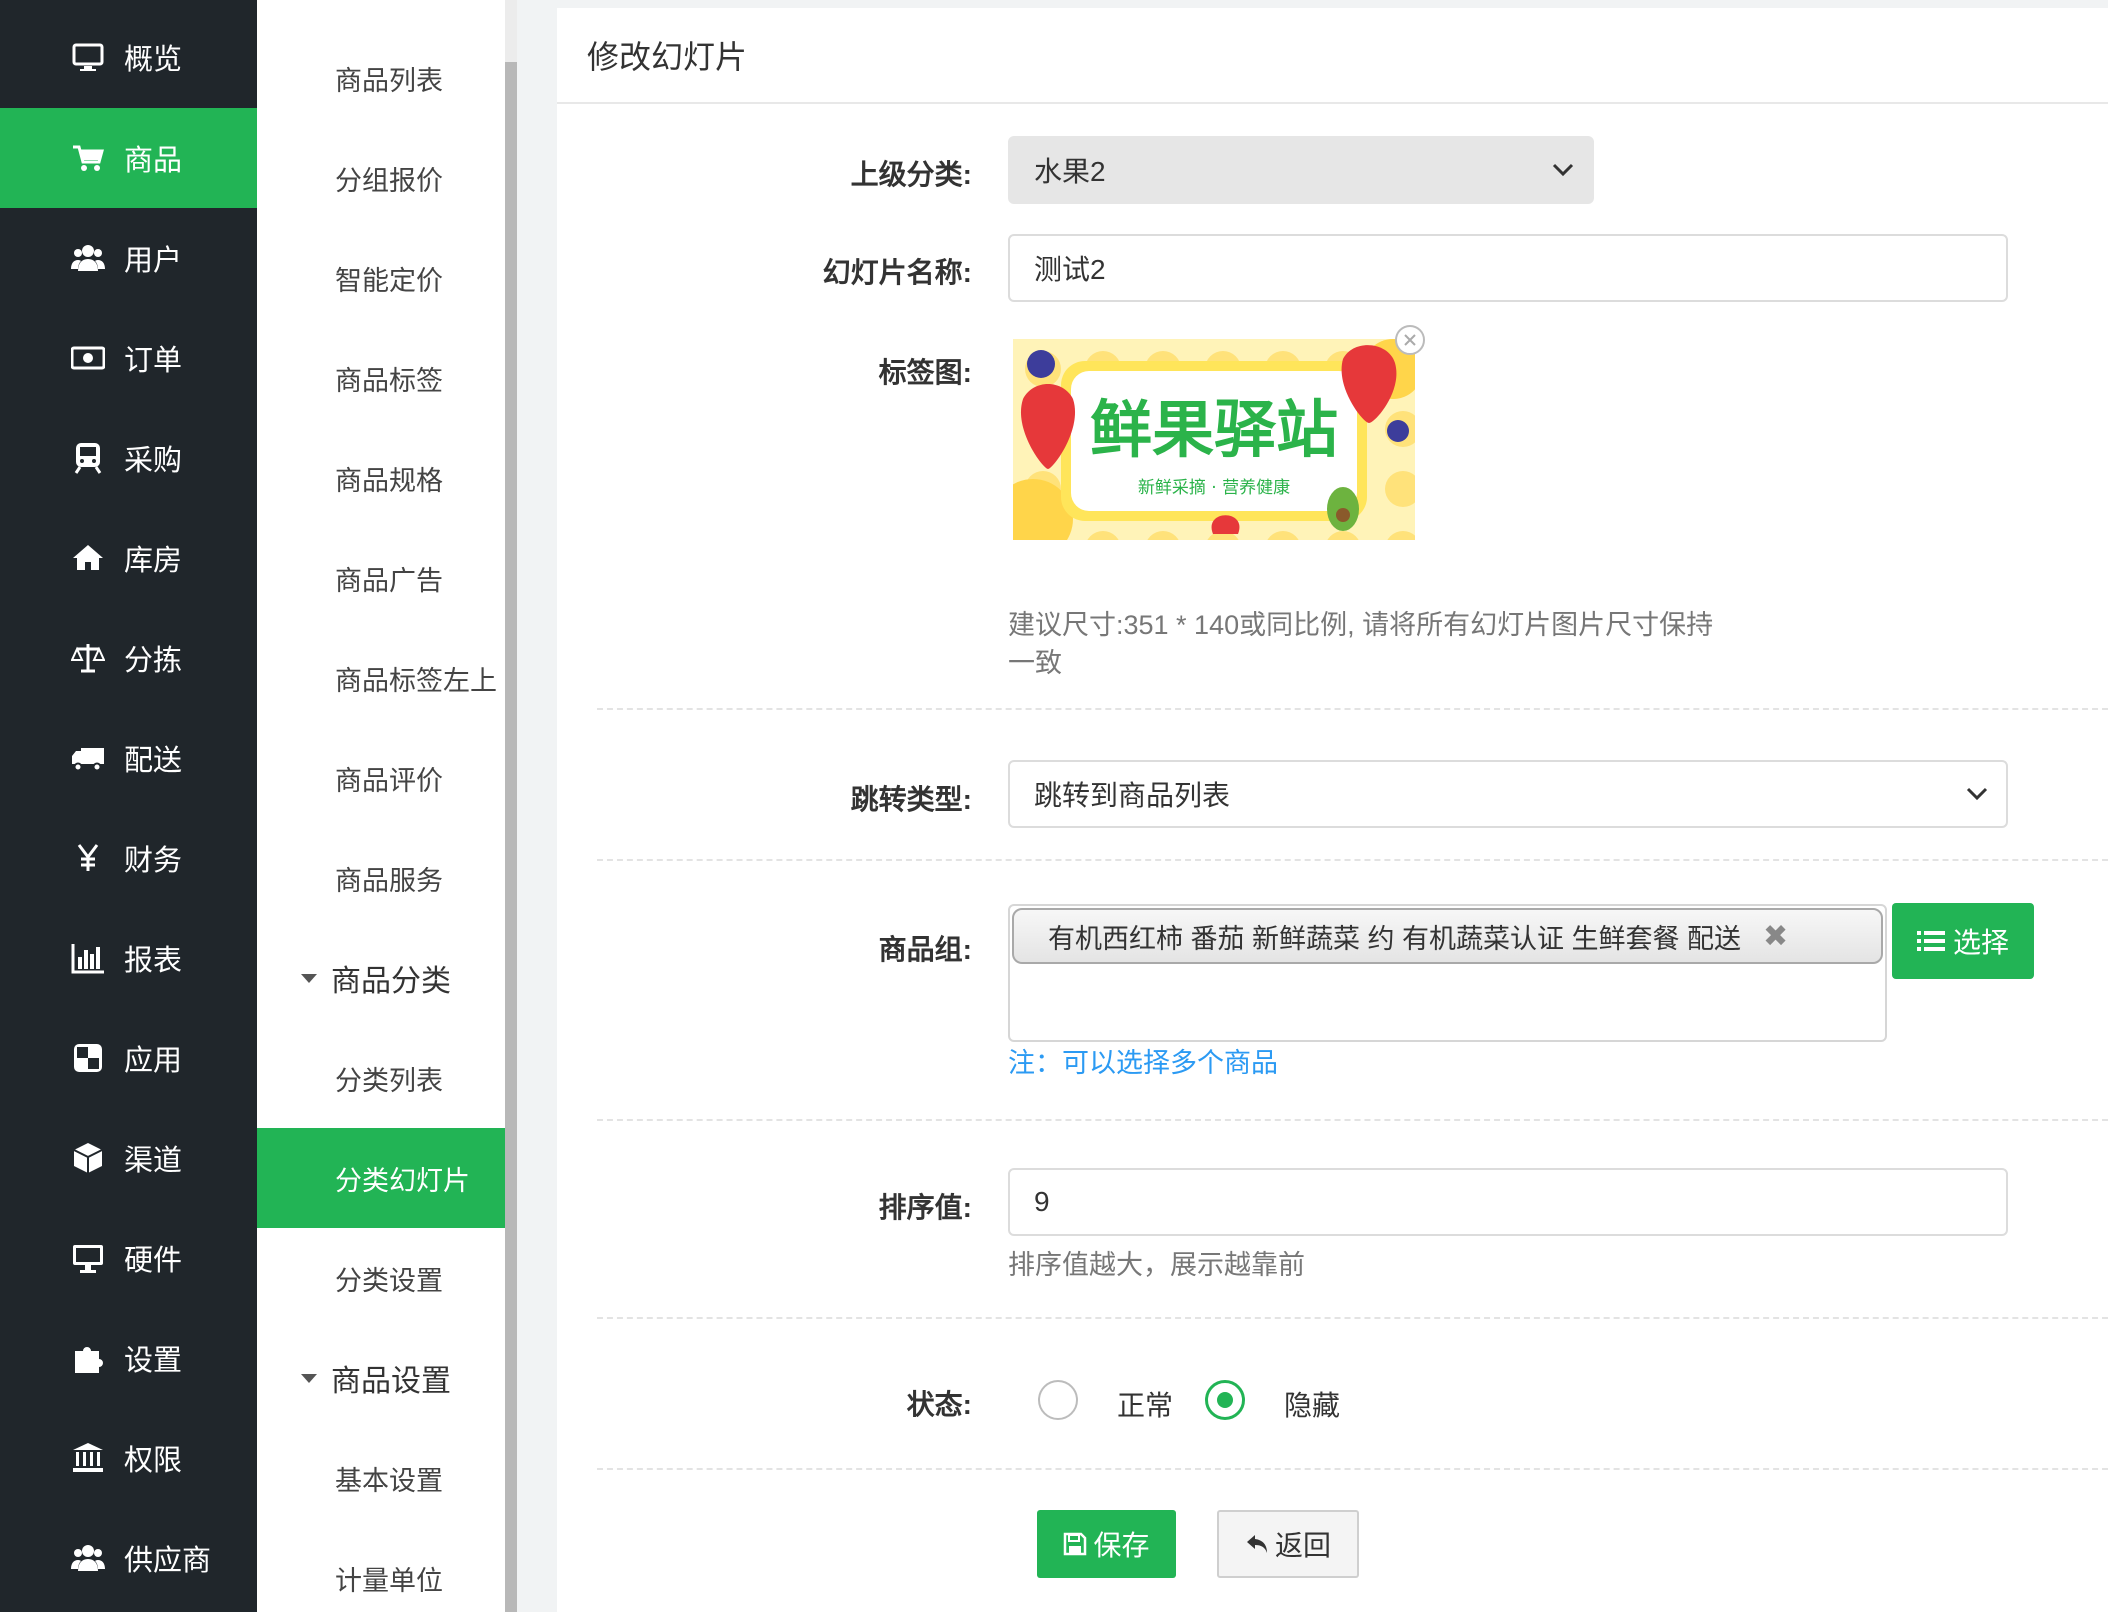  Describe the element at coordinates (1042, 1201) in the screenshot. I see `sort-value: 9` at that location.